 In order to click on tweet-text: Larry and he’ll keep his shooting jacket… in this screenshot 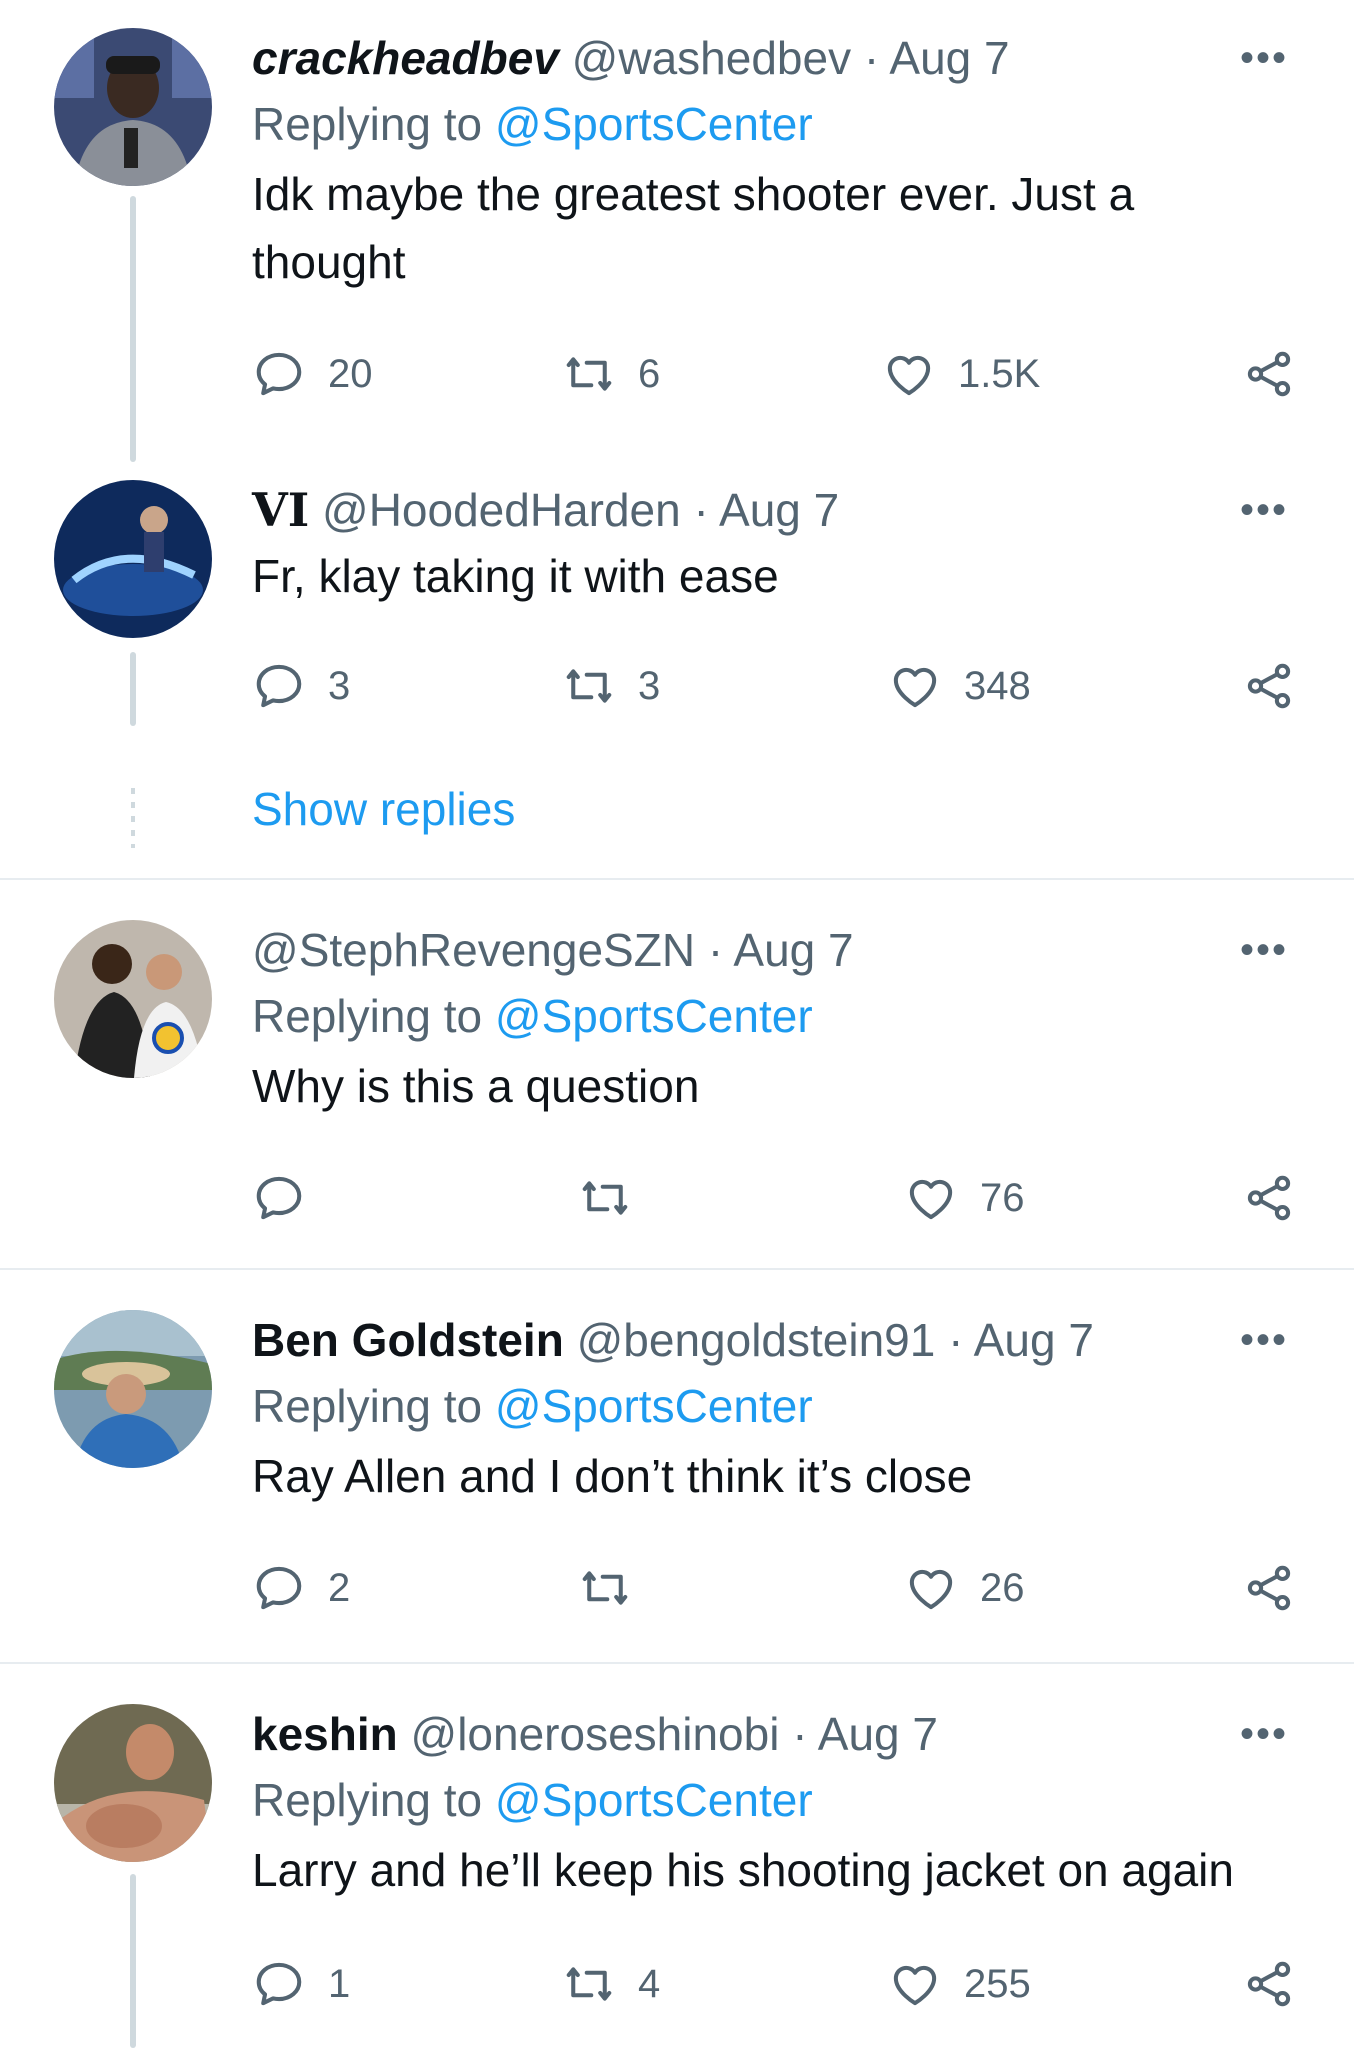, I will do `click(743, 1870)`.